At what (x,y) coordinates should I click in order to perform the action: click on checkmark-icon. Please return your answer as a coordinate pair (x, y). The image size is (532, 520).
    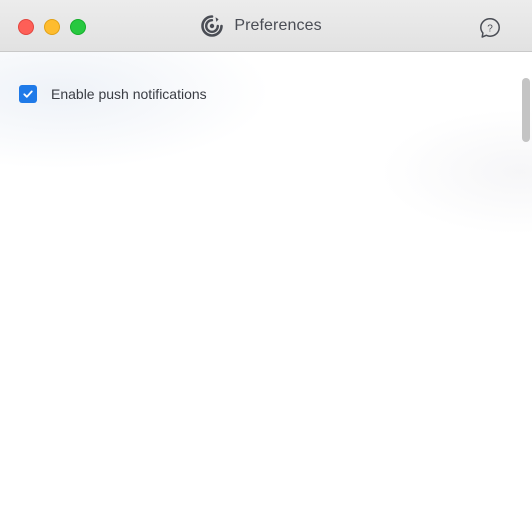
    Looking at the image, I should click on (28, 94).